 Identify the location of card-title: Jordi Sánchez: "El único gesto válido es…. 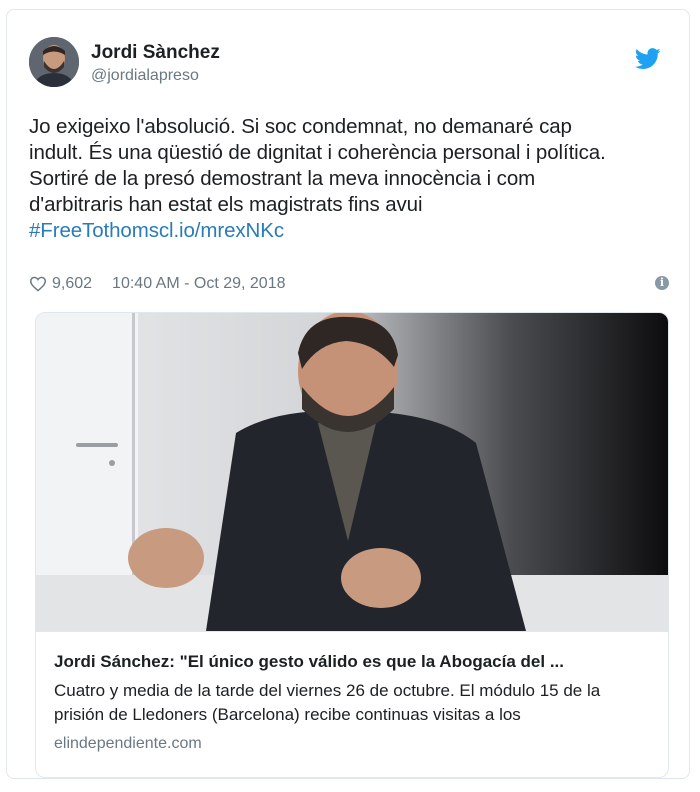
(354, 662).